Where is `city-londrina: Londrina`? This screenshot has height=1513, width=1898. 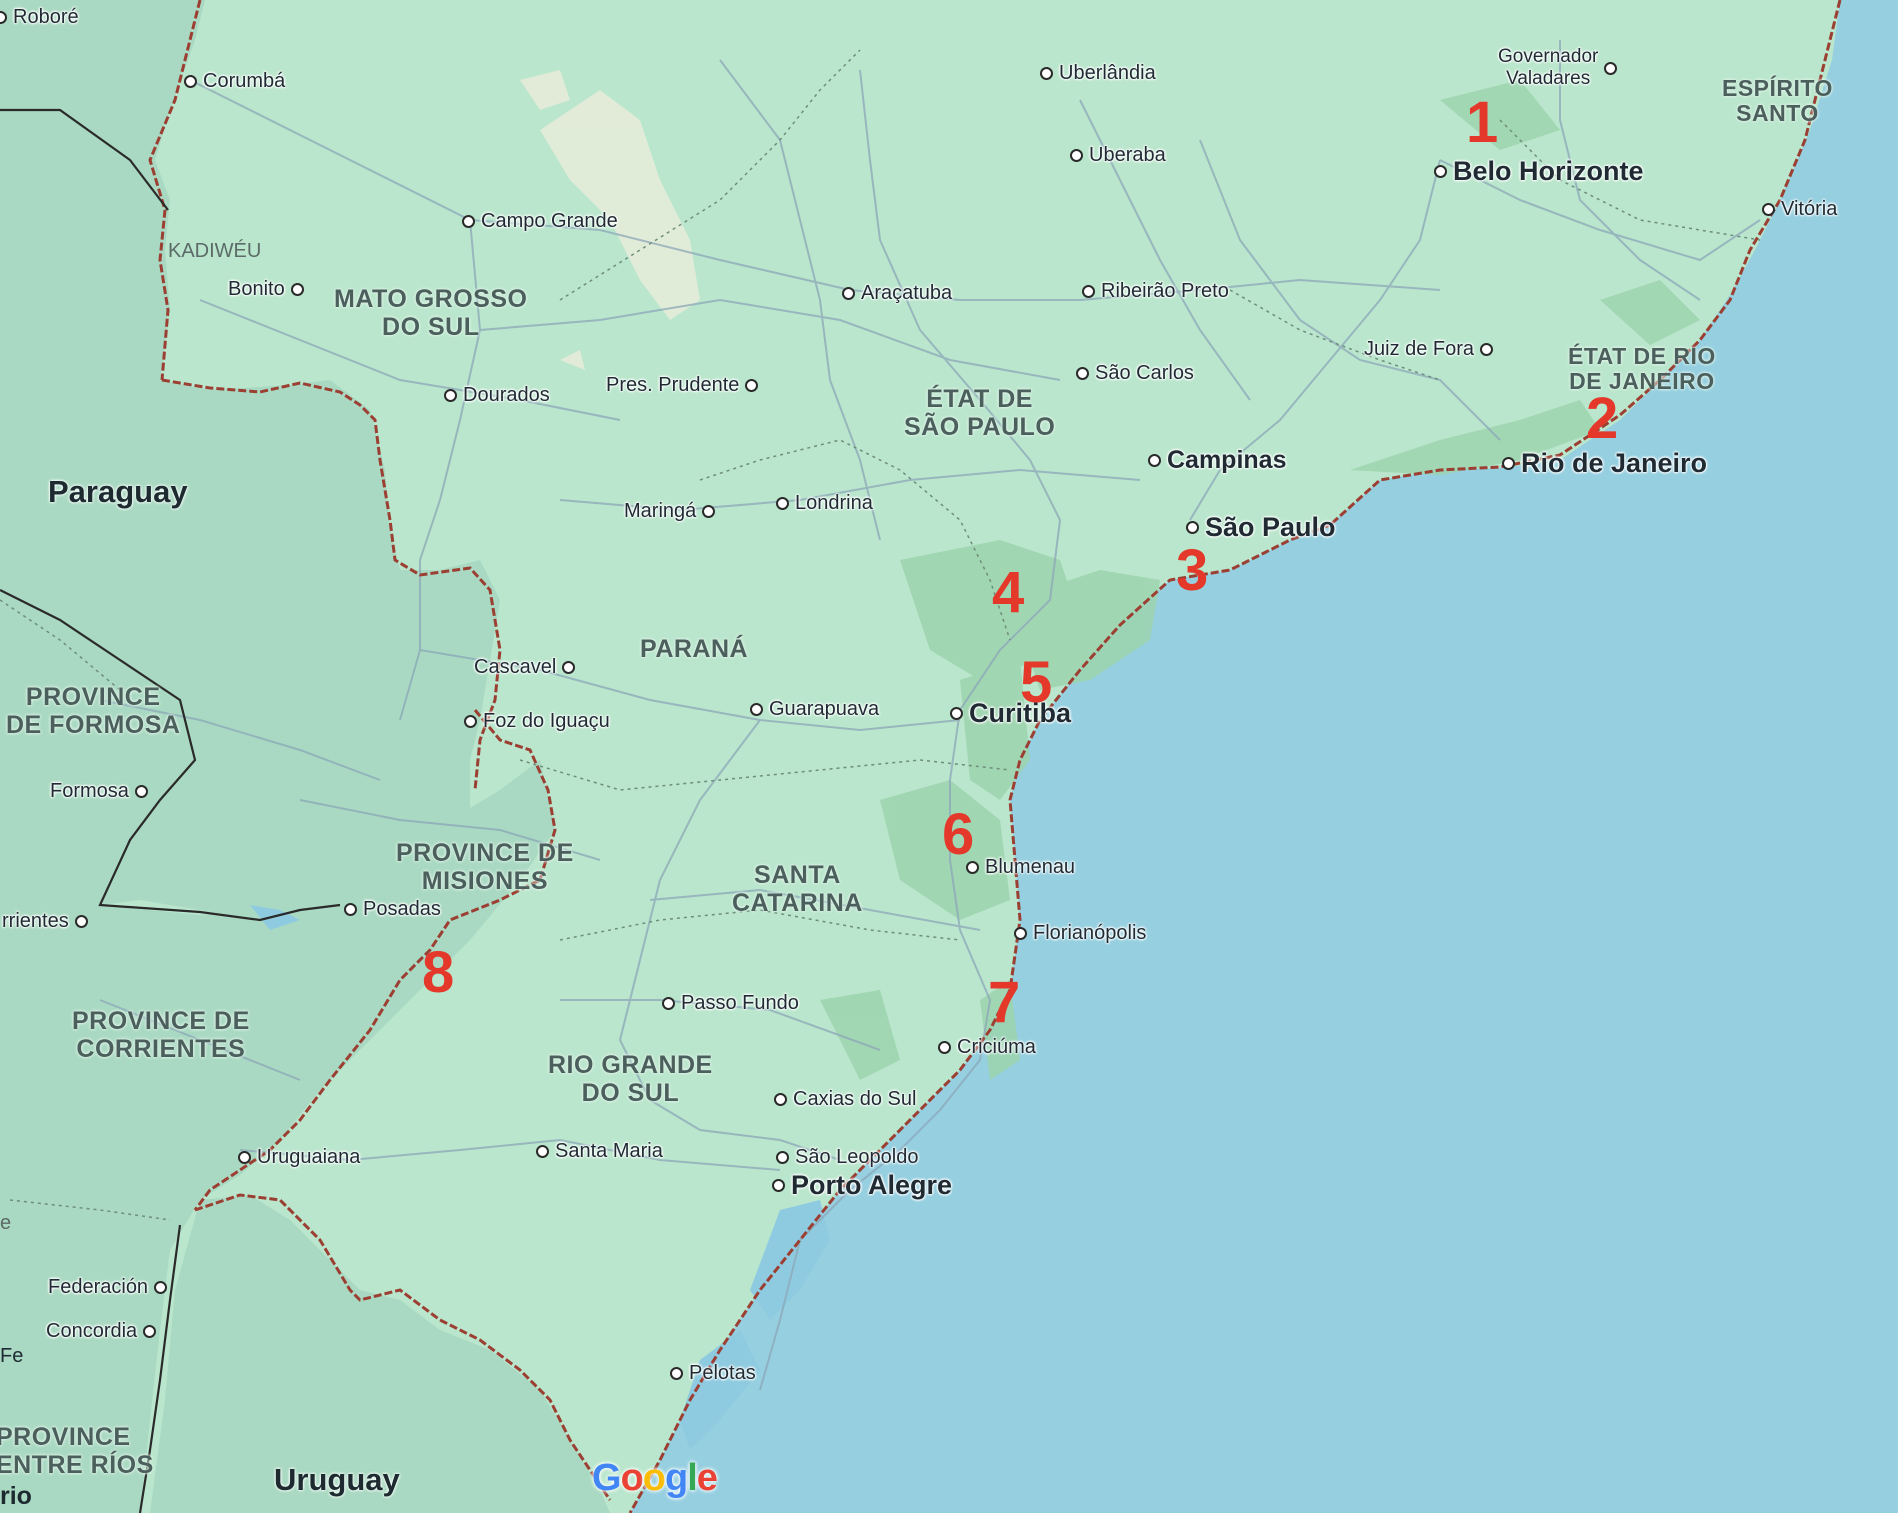
city-londrina: Londrina is located at coordinates (827, 503).